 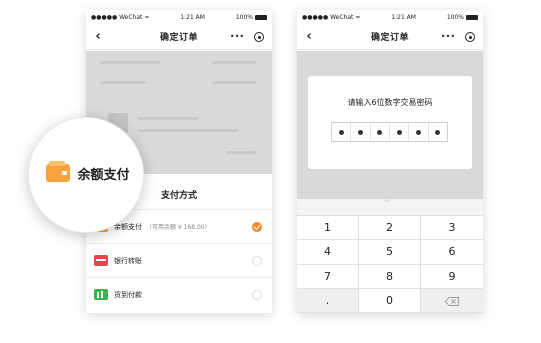 What do you see at coordinates (390, 252) in the screenshot?
I see `key-5: 5` at bounding box center [390, 252].